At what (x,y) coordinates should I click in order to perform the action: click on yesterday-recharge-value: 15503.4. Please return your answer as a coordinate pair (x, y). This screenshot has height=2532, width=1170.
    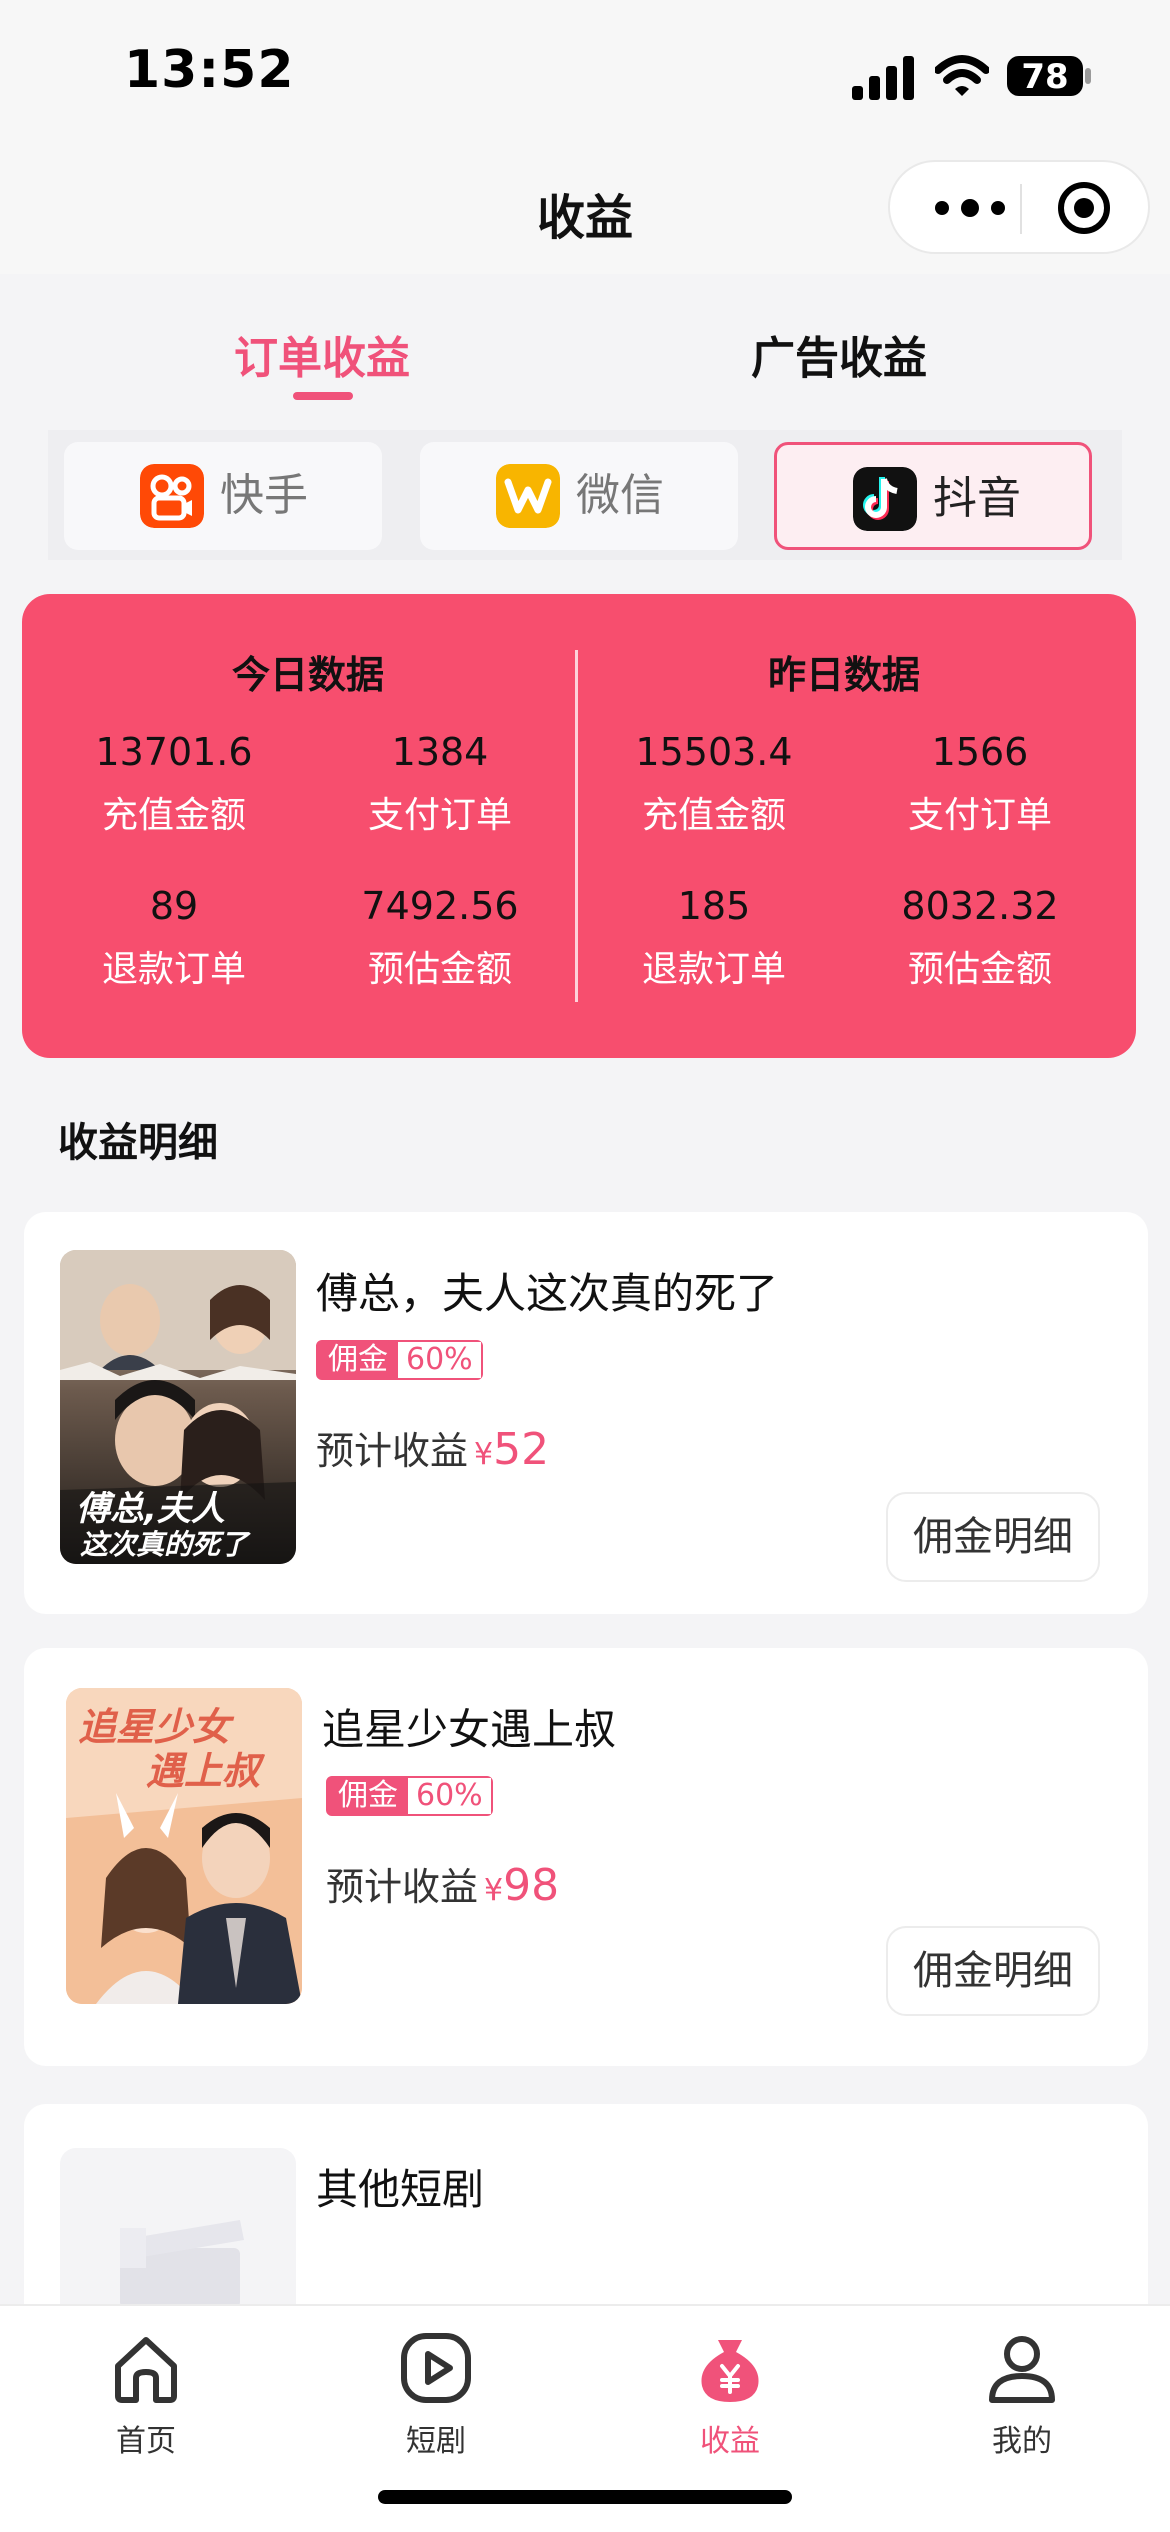
    Looking at the image, I should click on (714, 752).